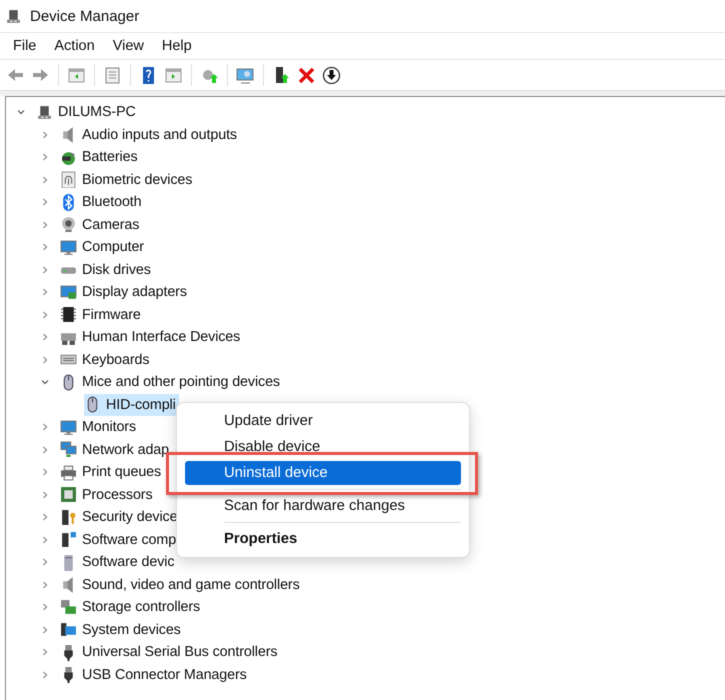  Describe the element at coordinates (68, 629) in the screenshot. I see `system-icon` at that location.